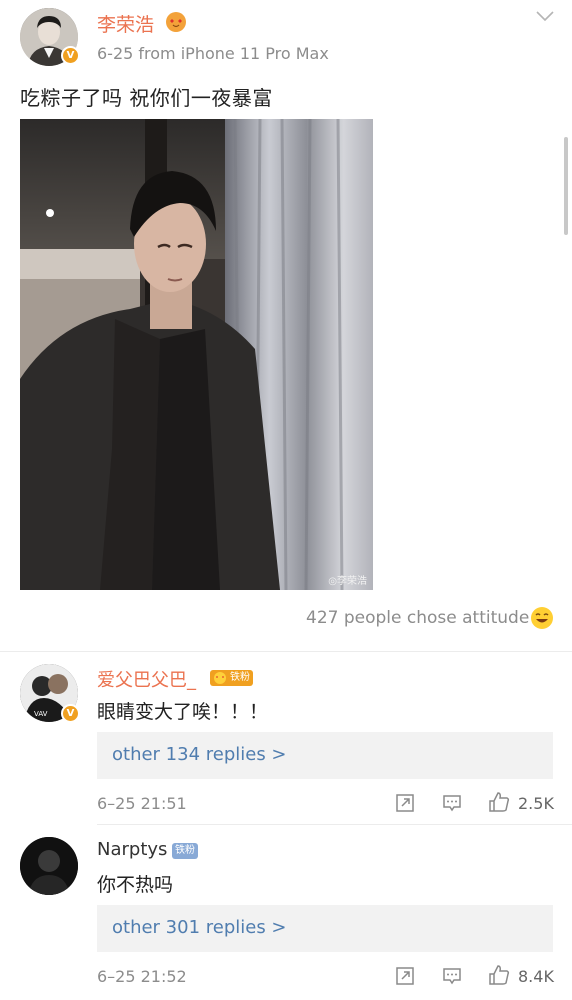 The width and height of the screenshot is (572, 1000). Describe the element at coordinates (417, 618) in the screenshot. I see `attitude-count: 427 people chose attitude` at that location.